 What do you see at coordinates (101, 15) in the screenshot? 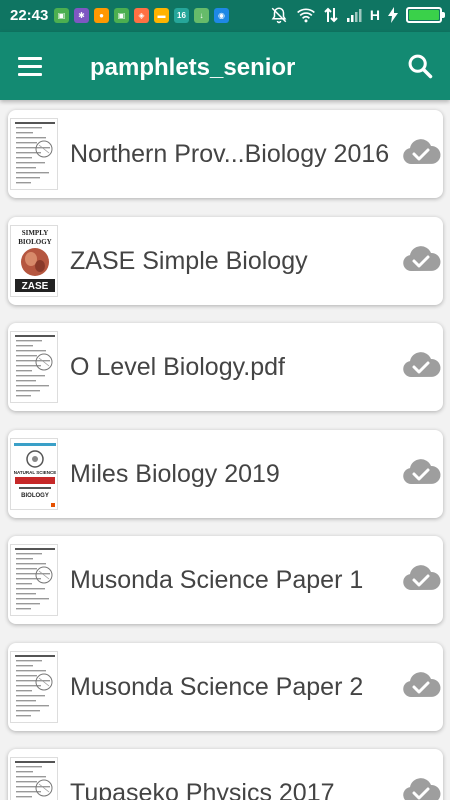
I see `media-app-icon: ●` at bounding box center [101, 15].